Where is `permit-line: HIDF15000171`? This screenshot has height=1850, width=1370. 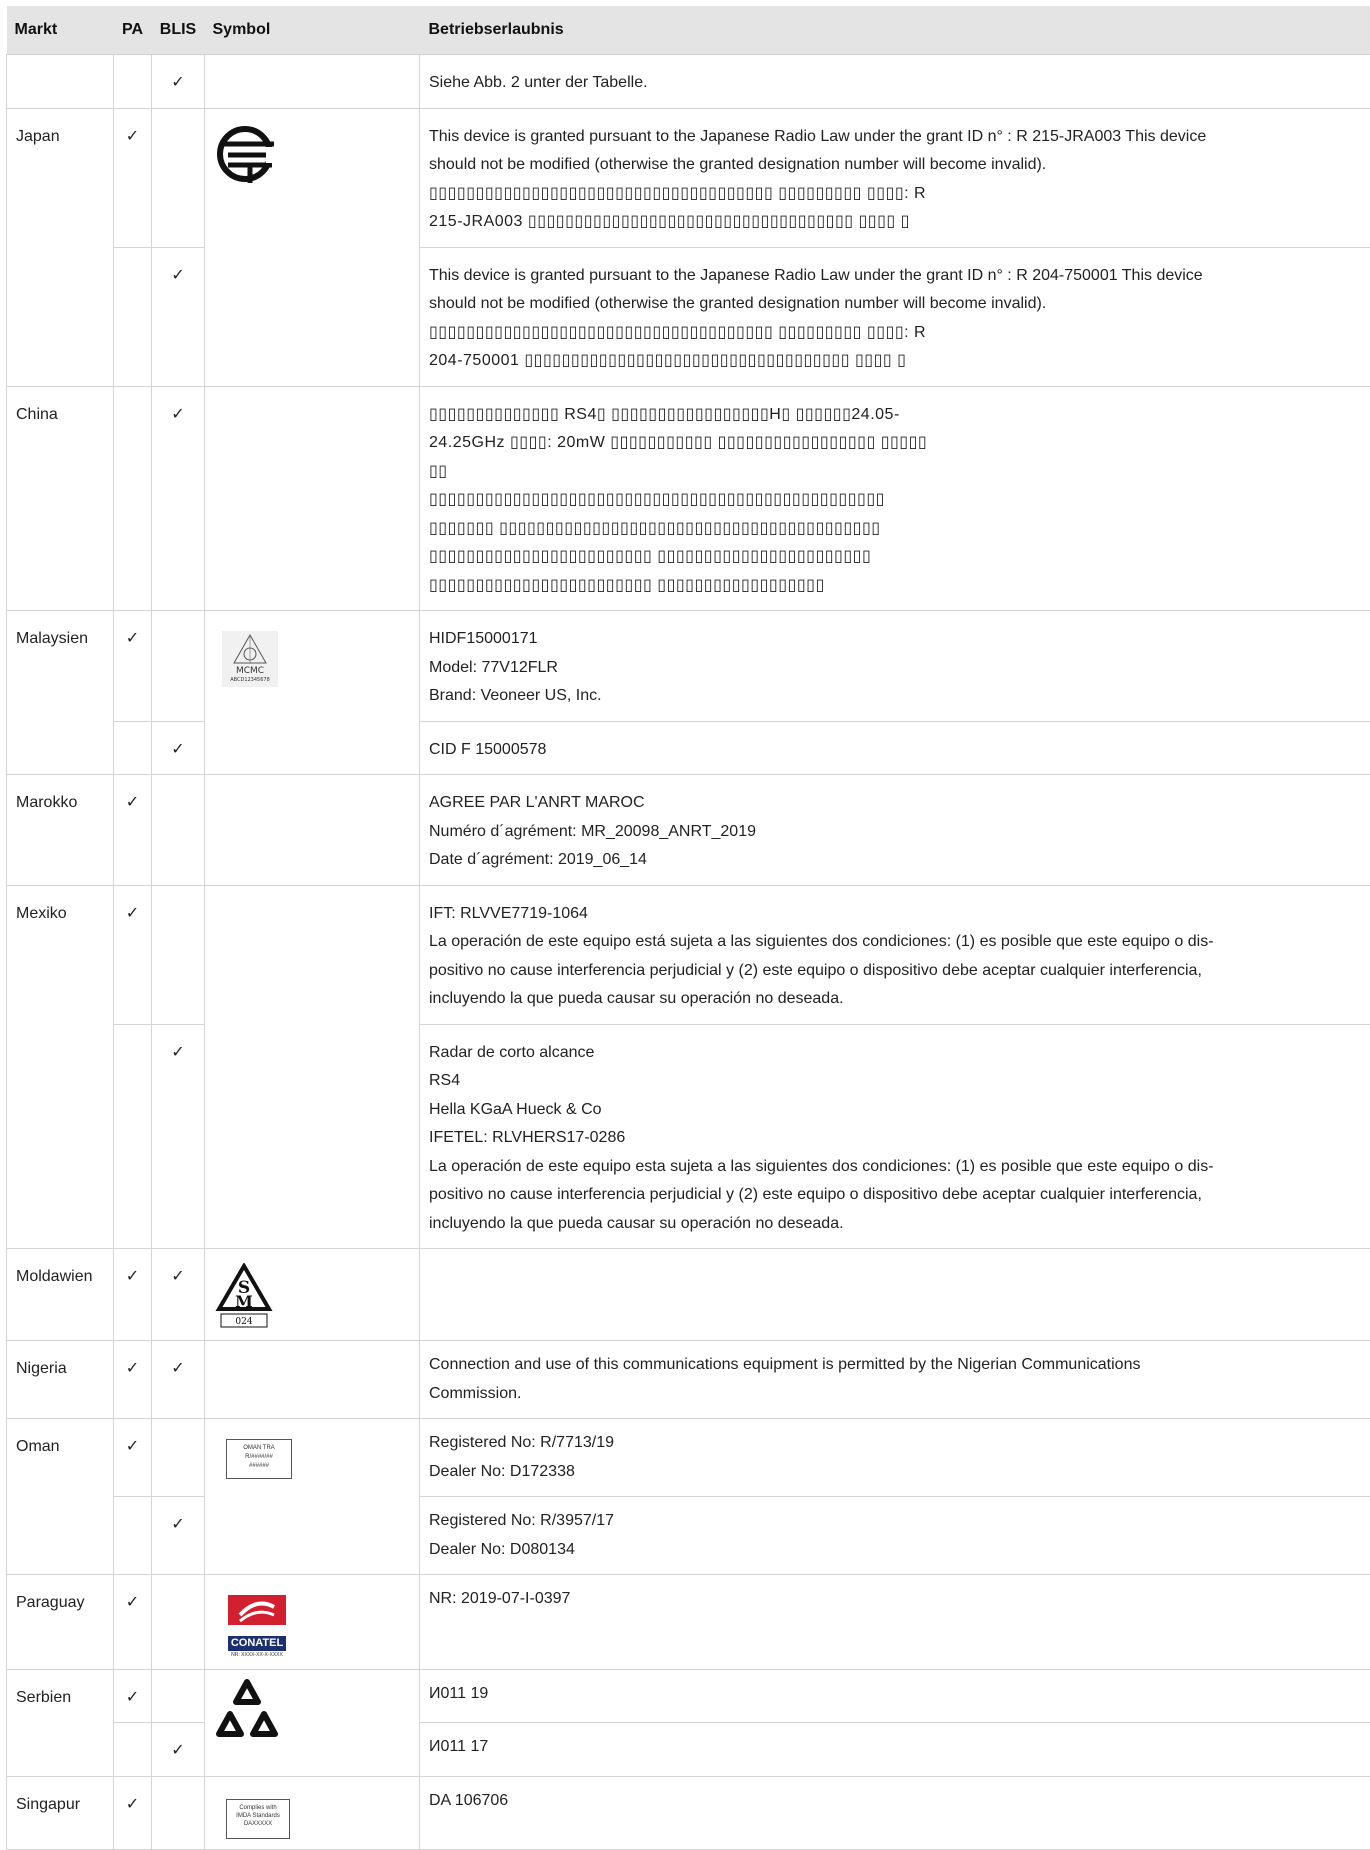
permit-line: HIDF15000171 is located at coordinates (895, 639).